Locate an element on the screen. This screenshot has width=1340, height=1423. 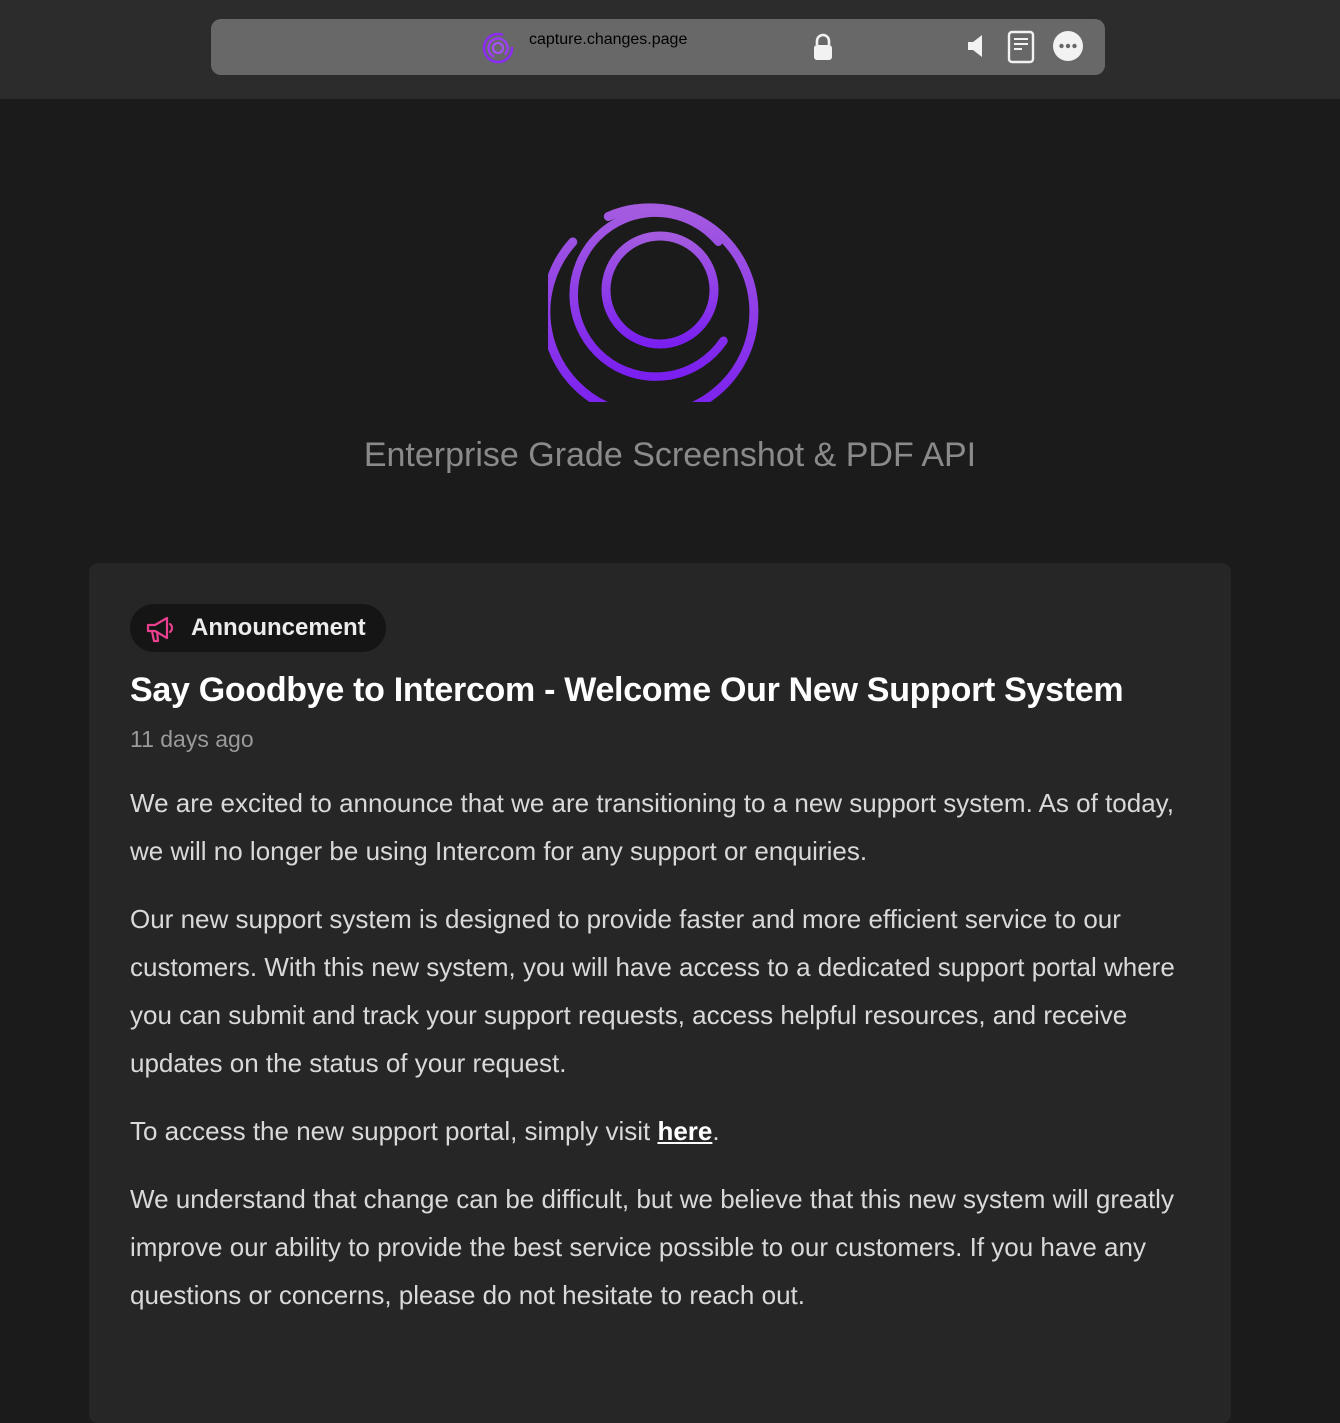
concentric-rings-logo is located at coordinates (653, 302).